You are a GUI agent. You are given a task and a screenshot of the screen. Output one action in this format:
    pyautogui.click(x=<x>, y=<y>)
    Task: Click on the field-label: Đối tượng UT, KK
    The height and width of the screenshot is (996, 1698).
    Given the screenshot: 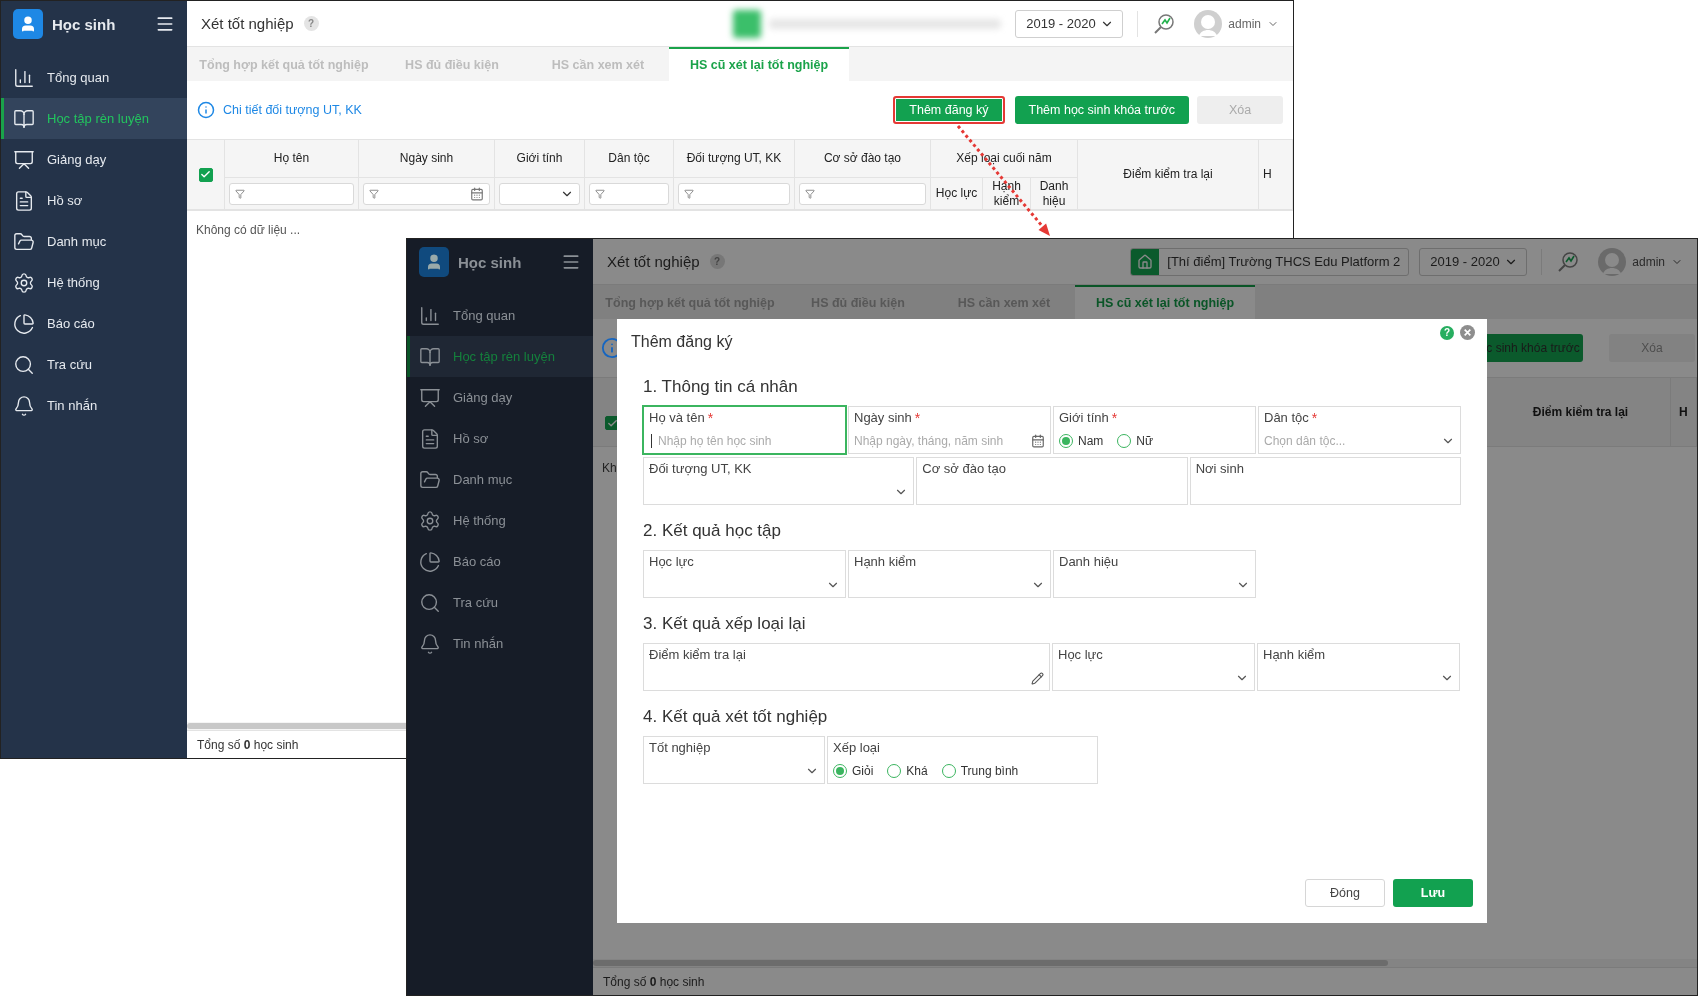 What is the action you would take?
    pyautogui.click(x=700, y=468)
    